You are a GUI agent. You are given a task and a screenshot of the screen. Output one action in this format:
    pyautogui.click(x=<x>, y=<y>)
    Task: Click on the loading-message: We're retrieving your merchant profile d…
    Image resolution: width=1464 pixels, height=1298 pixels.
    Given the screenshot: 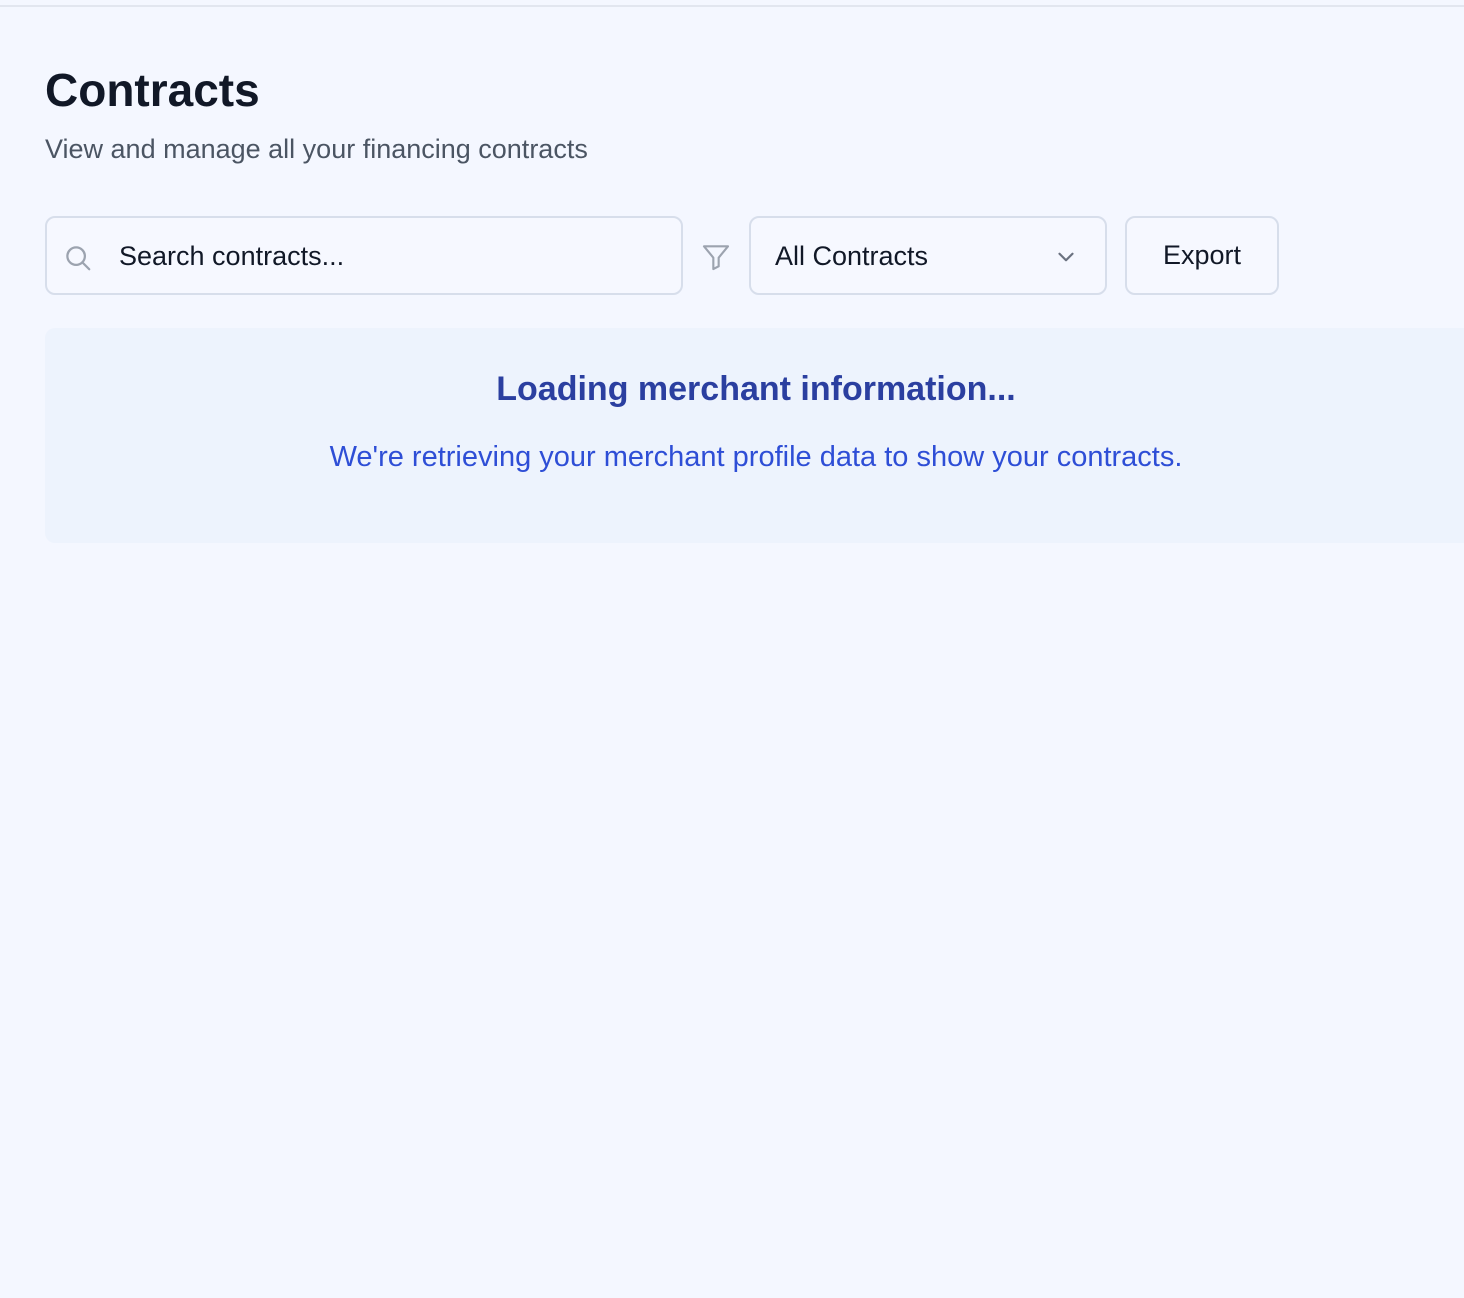 What is the action you would take?
    pyautogui.click(x=756, y=457)
    